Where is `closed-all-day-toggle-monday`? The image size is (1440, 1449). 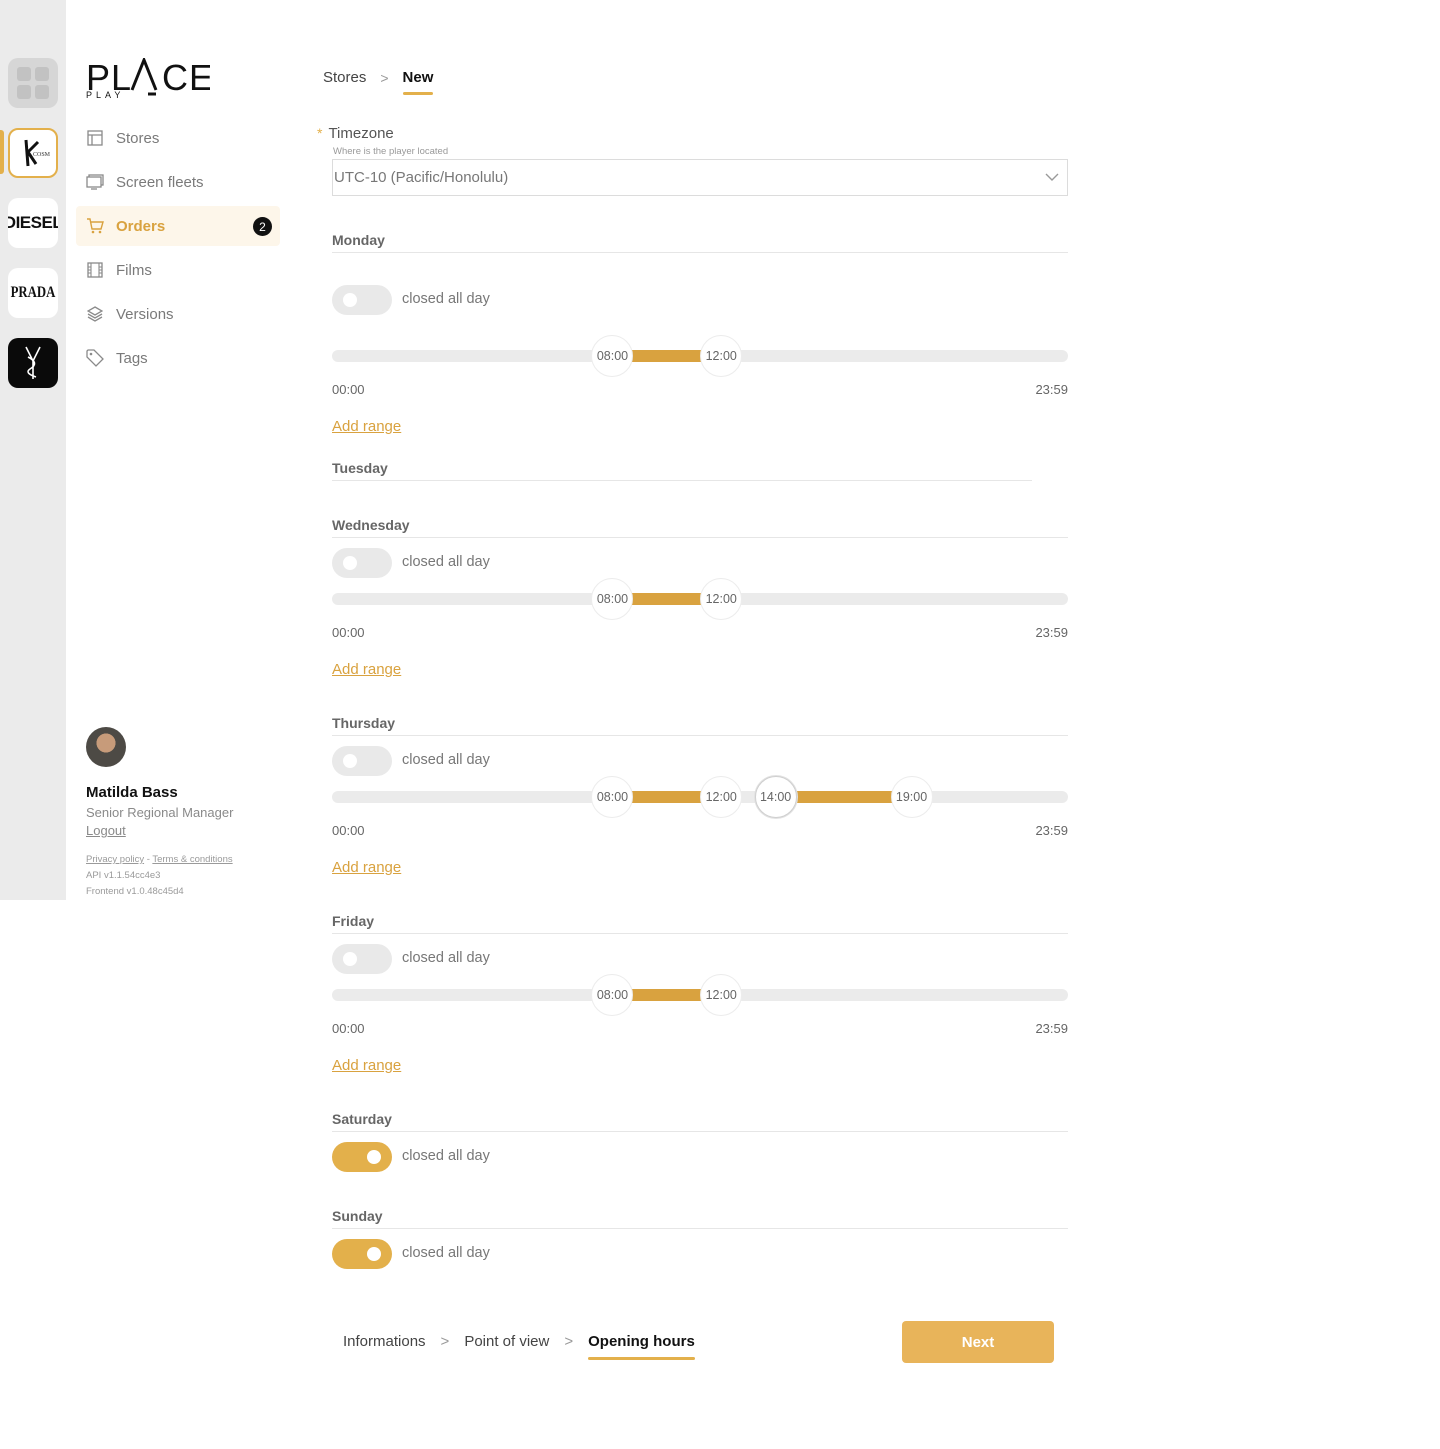
closed-all-day-toggle-monday is located at coordinates (362, 300).